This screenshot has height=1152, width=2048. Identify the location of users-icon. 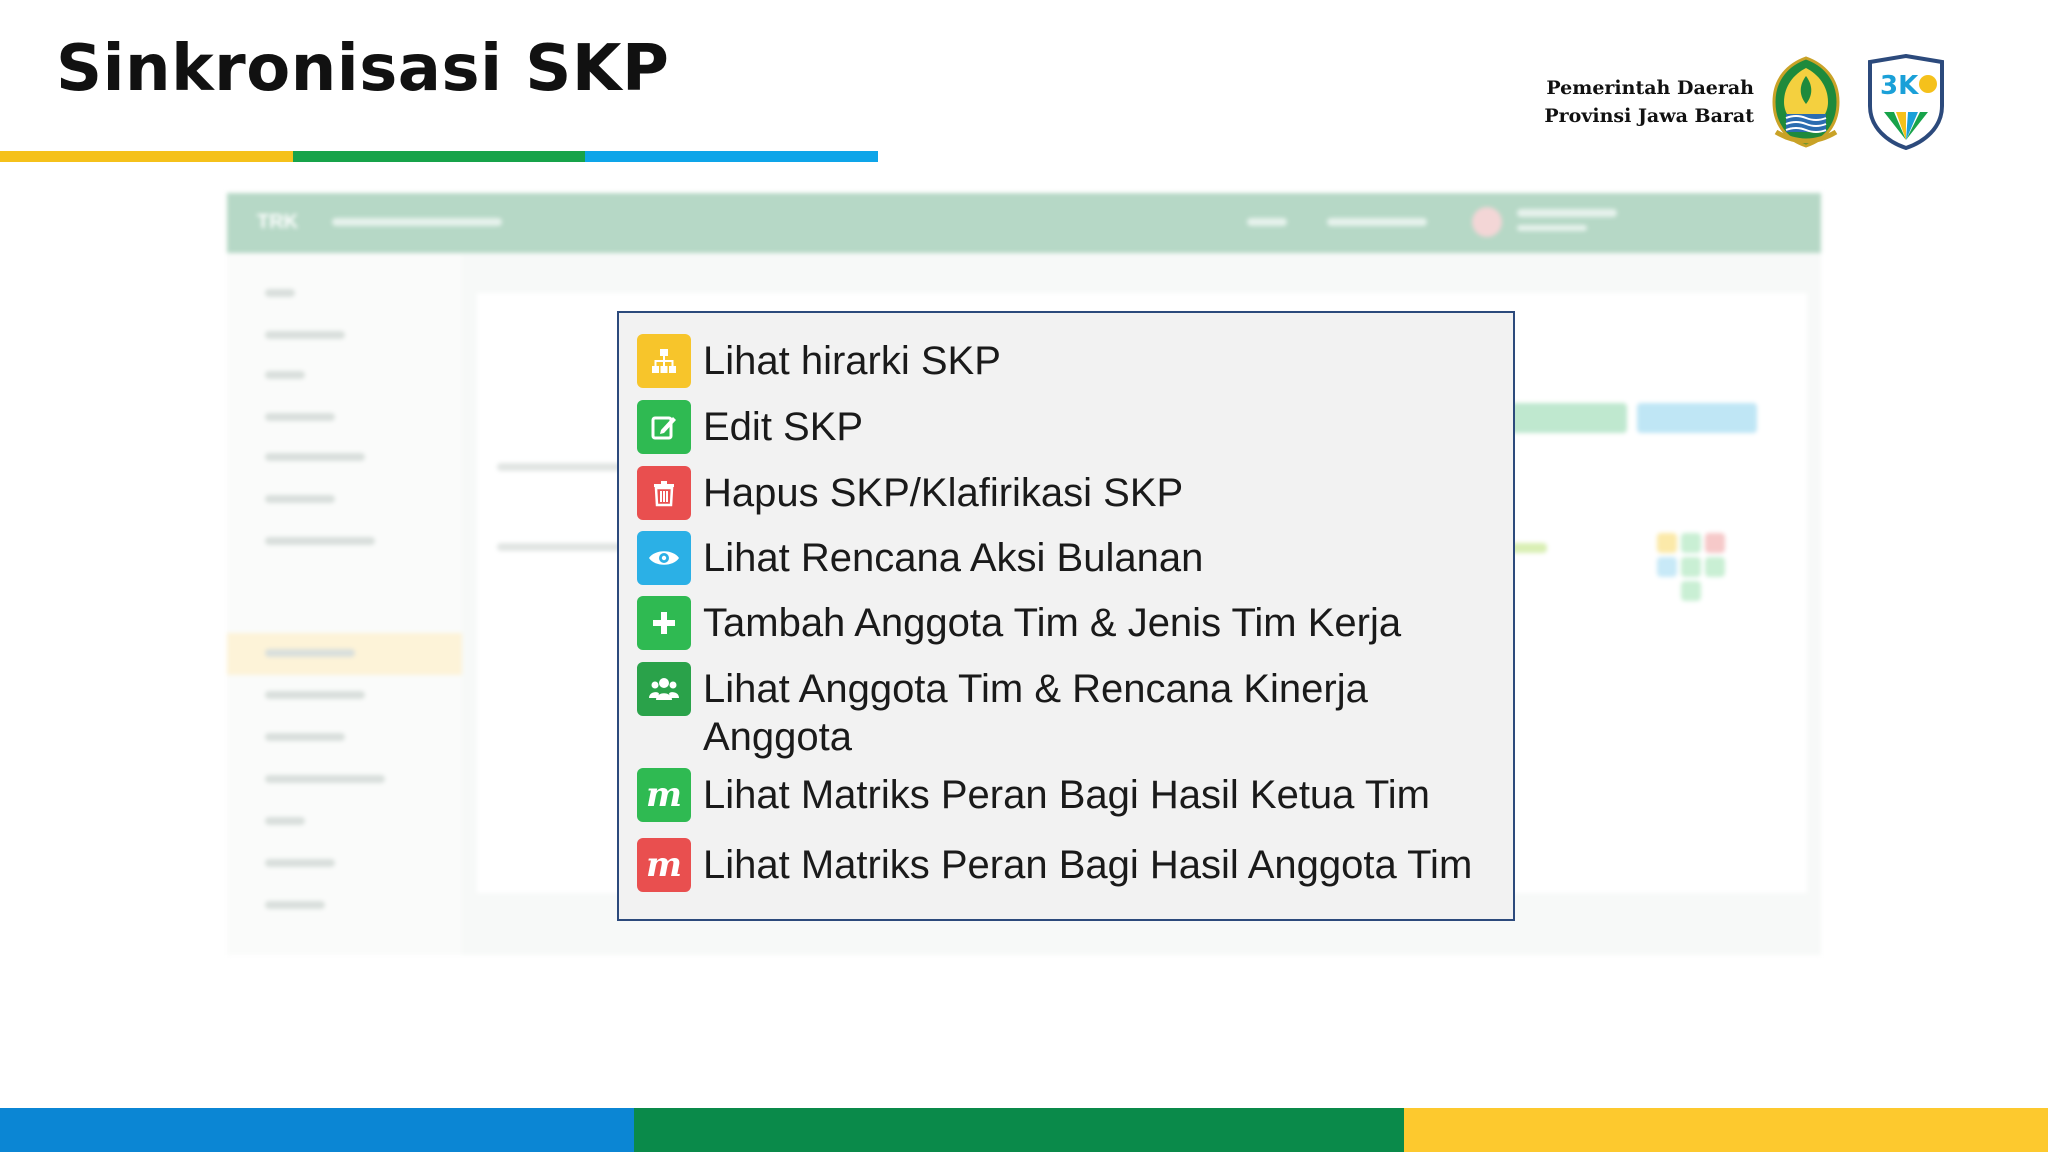
(664, 689).